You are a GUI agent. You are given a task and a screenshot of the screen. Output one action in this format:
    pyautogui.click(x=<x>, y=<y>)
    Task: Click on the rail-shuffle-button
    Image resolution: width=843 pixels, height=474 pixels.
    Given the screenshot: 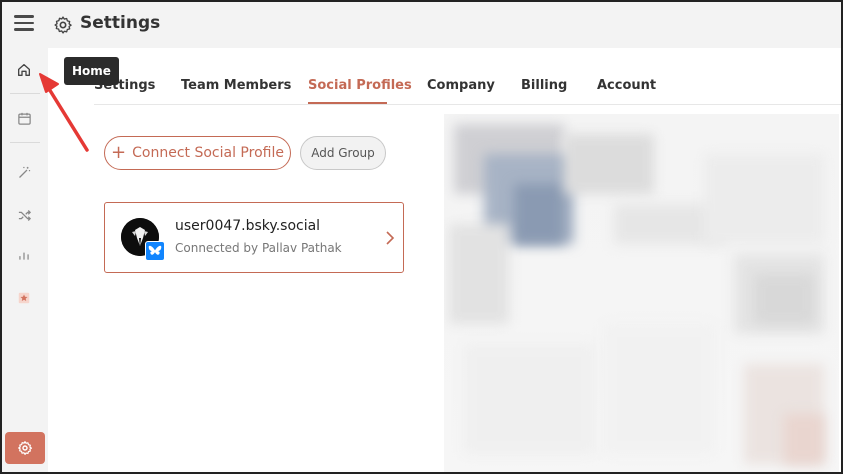 What is the action you would take?
    pyautogui.click(x=24, y=215)
    